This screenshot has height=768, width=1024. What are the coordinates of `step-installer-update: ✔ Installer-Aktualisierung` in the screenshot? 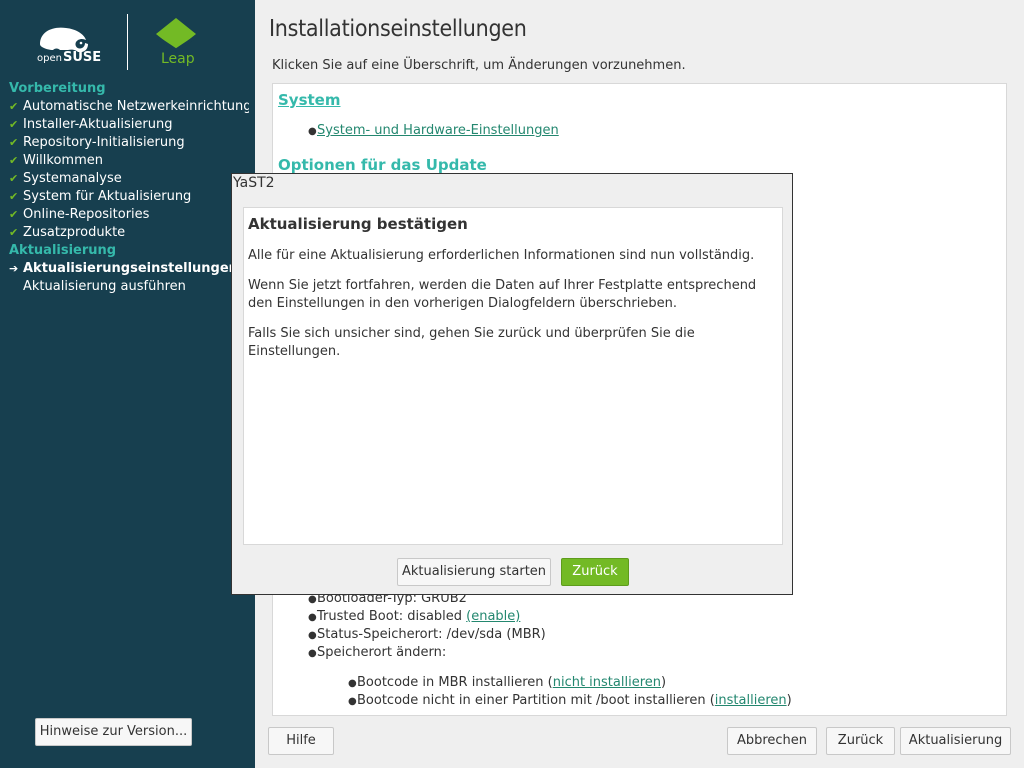 It's located at (91, 124).